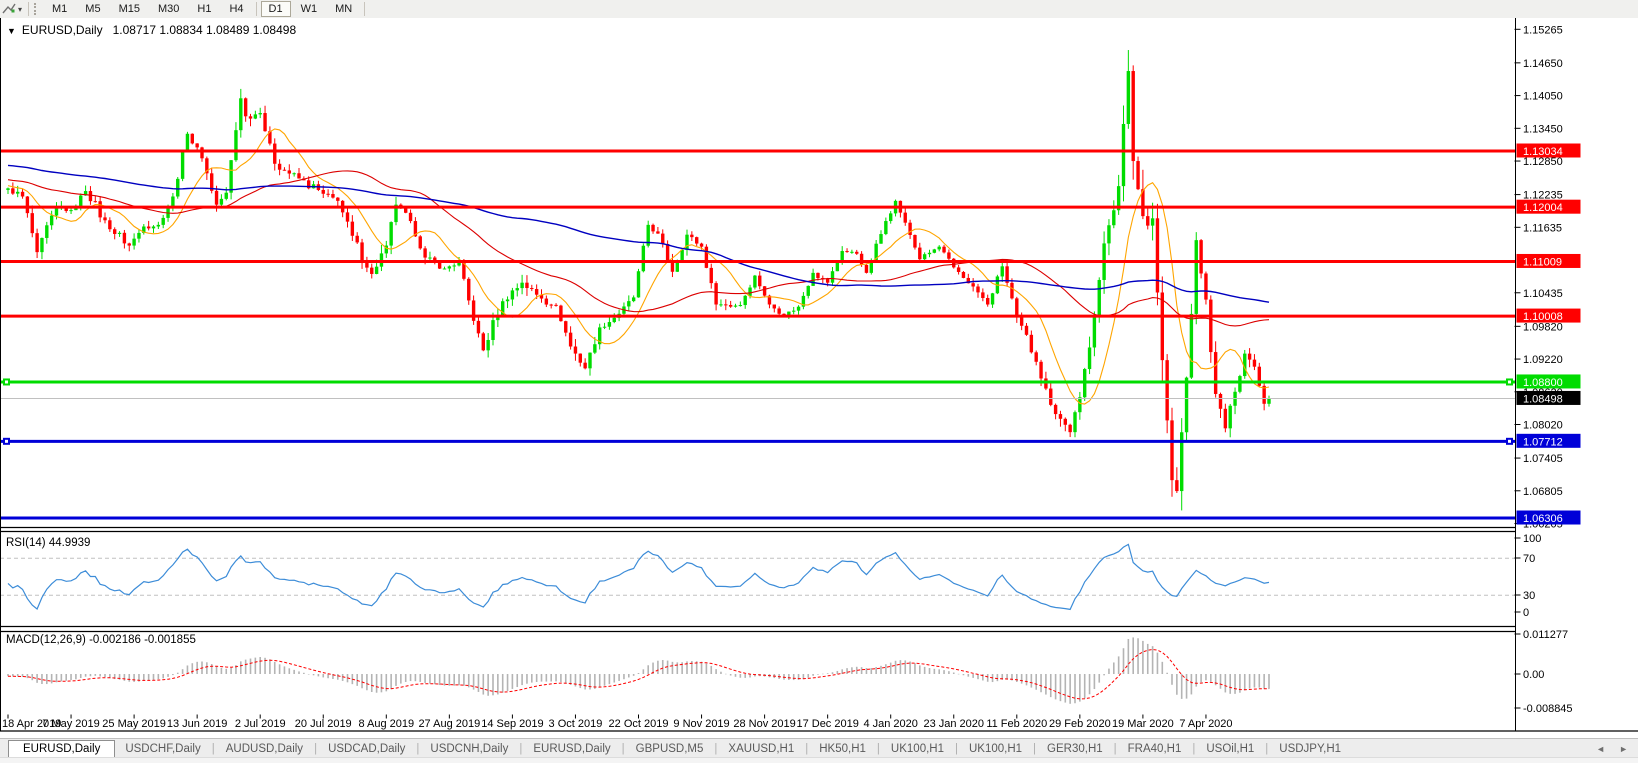 This screenshot has width=1638, height=763. Describe the element at coordinates (1543, 360) in the screenshot. I see `svg-text: 1.09220` at that location.